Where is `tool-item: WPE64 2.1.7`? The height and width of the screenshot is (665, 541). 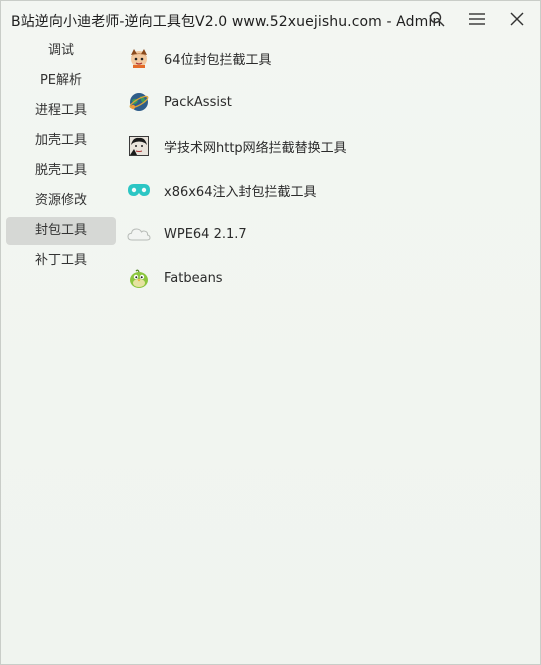 tool-item: WPE64 2.1.7 is located at coordinates (187, 234).